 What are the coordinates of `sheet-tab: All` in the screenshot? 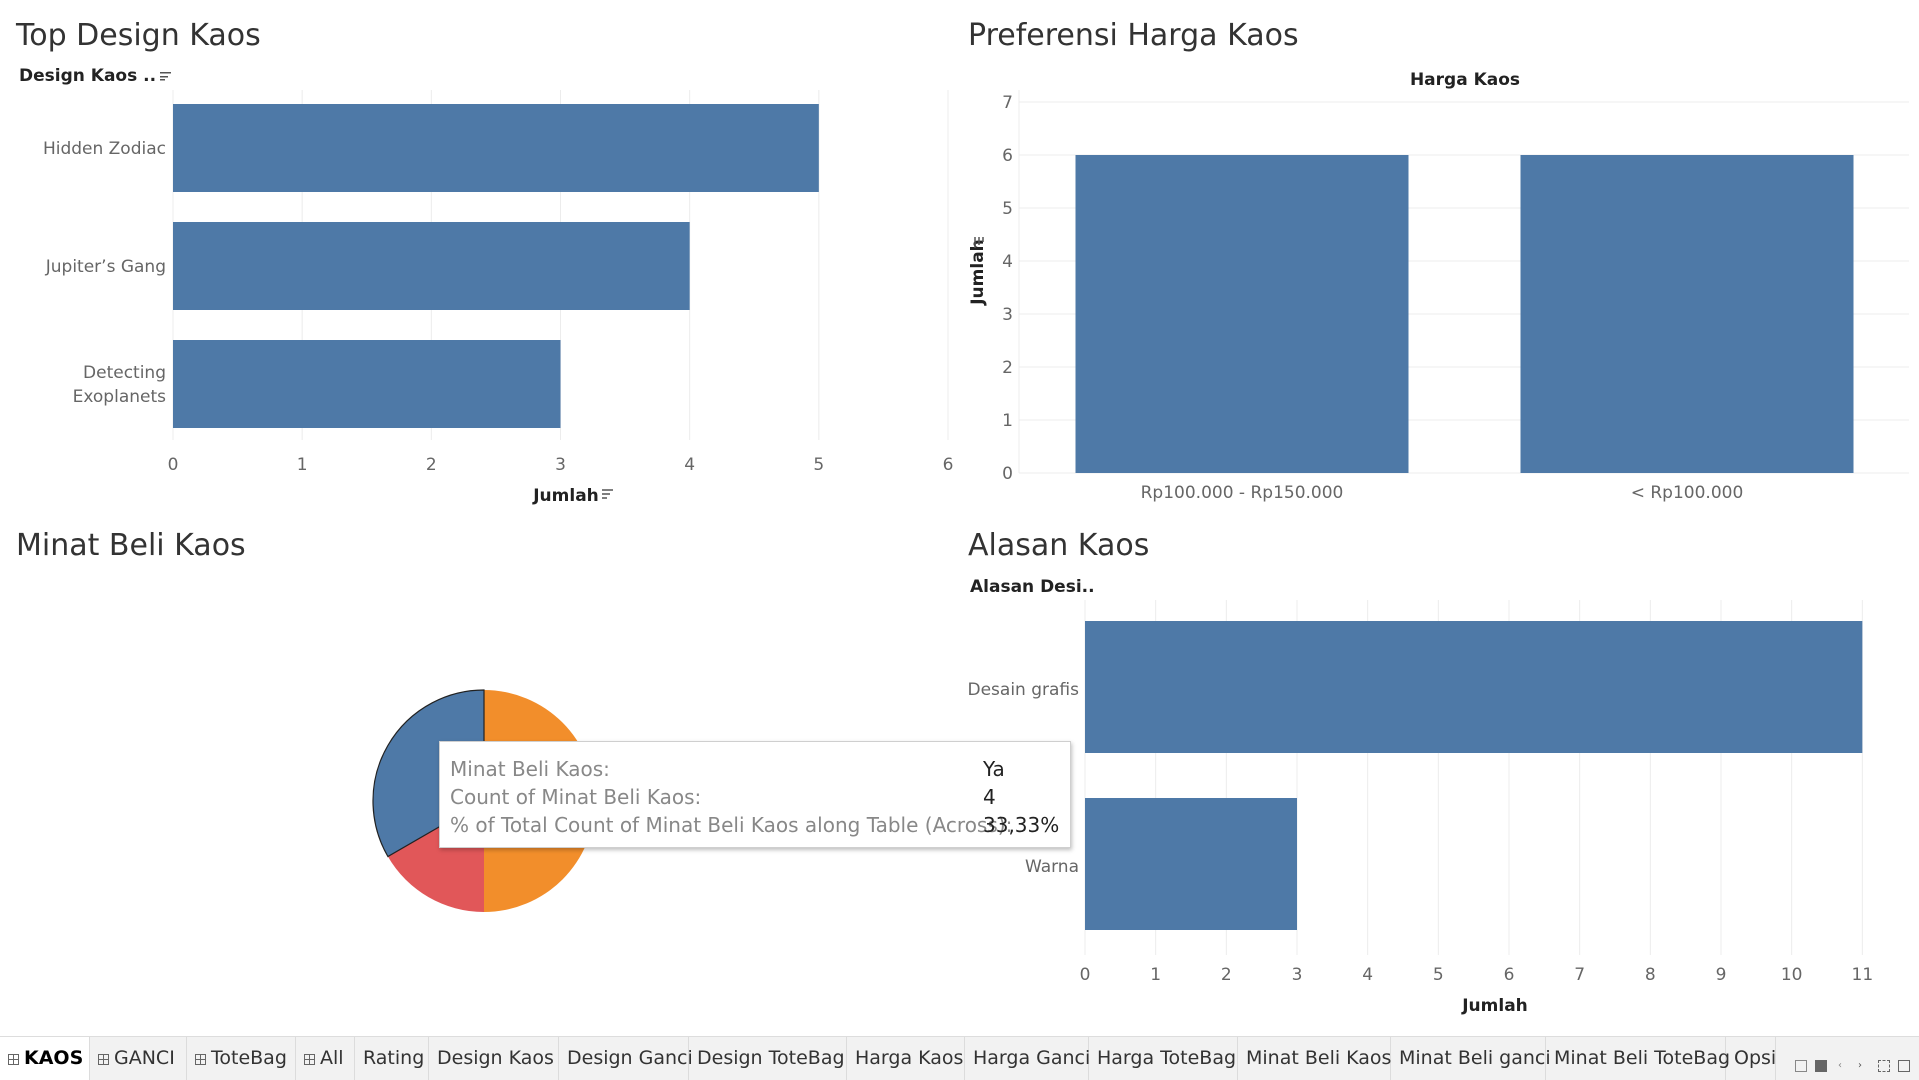 It's located at (325, 1058).